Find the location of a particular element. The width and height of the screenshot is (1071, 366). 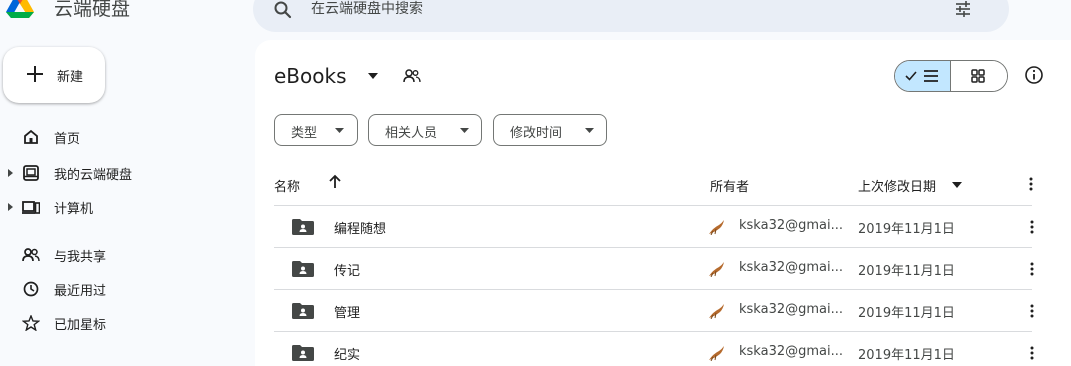

file-name: 编程随想 is located at coordinates (360, 229).